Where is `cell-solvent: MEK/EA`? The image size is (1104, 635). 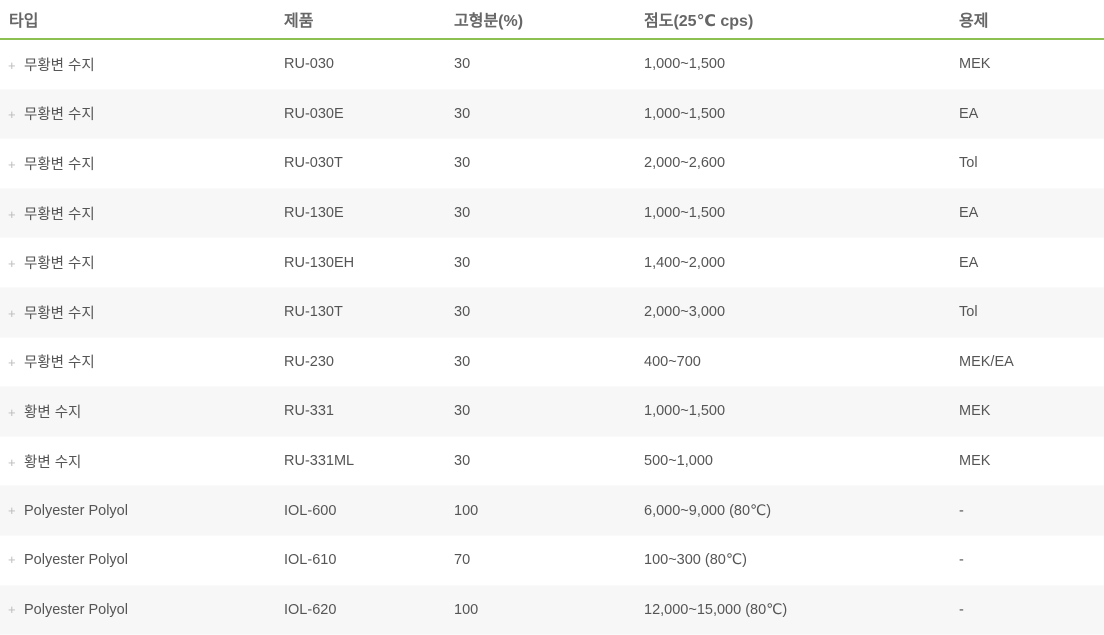
cell-solvent: MEK/EA is located at coordinates (1031, 362).